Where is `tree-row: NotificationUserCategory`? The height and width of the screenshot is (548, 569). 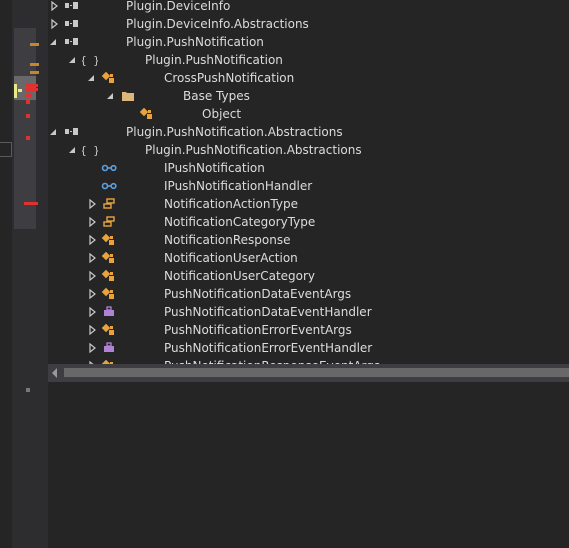
tree-row: NotificationUserCategory is located at coordinates (308, 276).